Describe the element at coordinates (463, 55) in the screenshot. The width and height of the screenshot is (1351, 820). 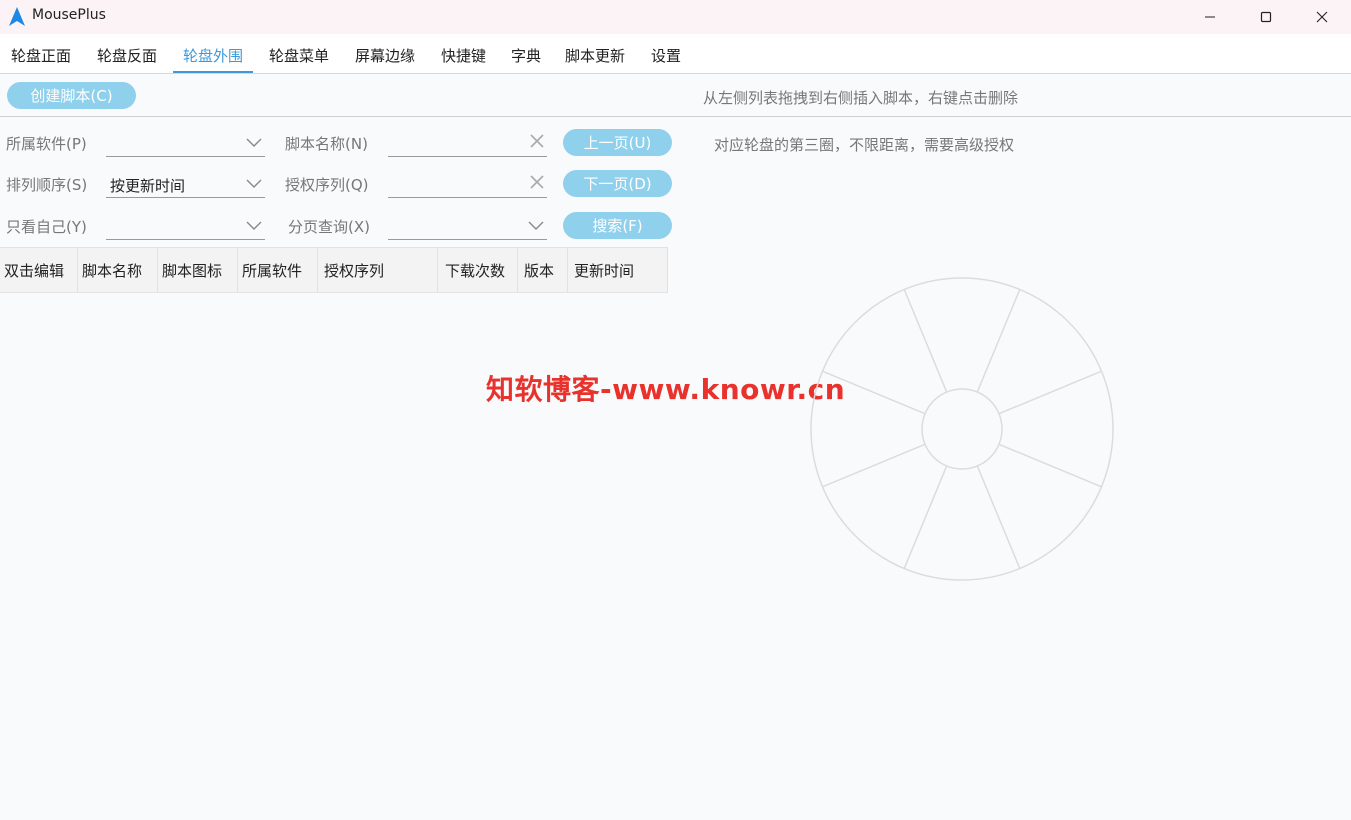
I see `tab-hotkeys: 快捷键` at that location.